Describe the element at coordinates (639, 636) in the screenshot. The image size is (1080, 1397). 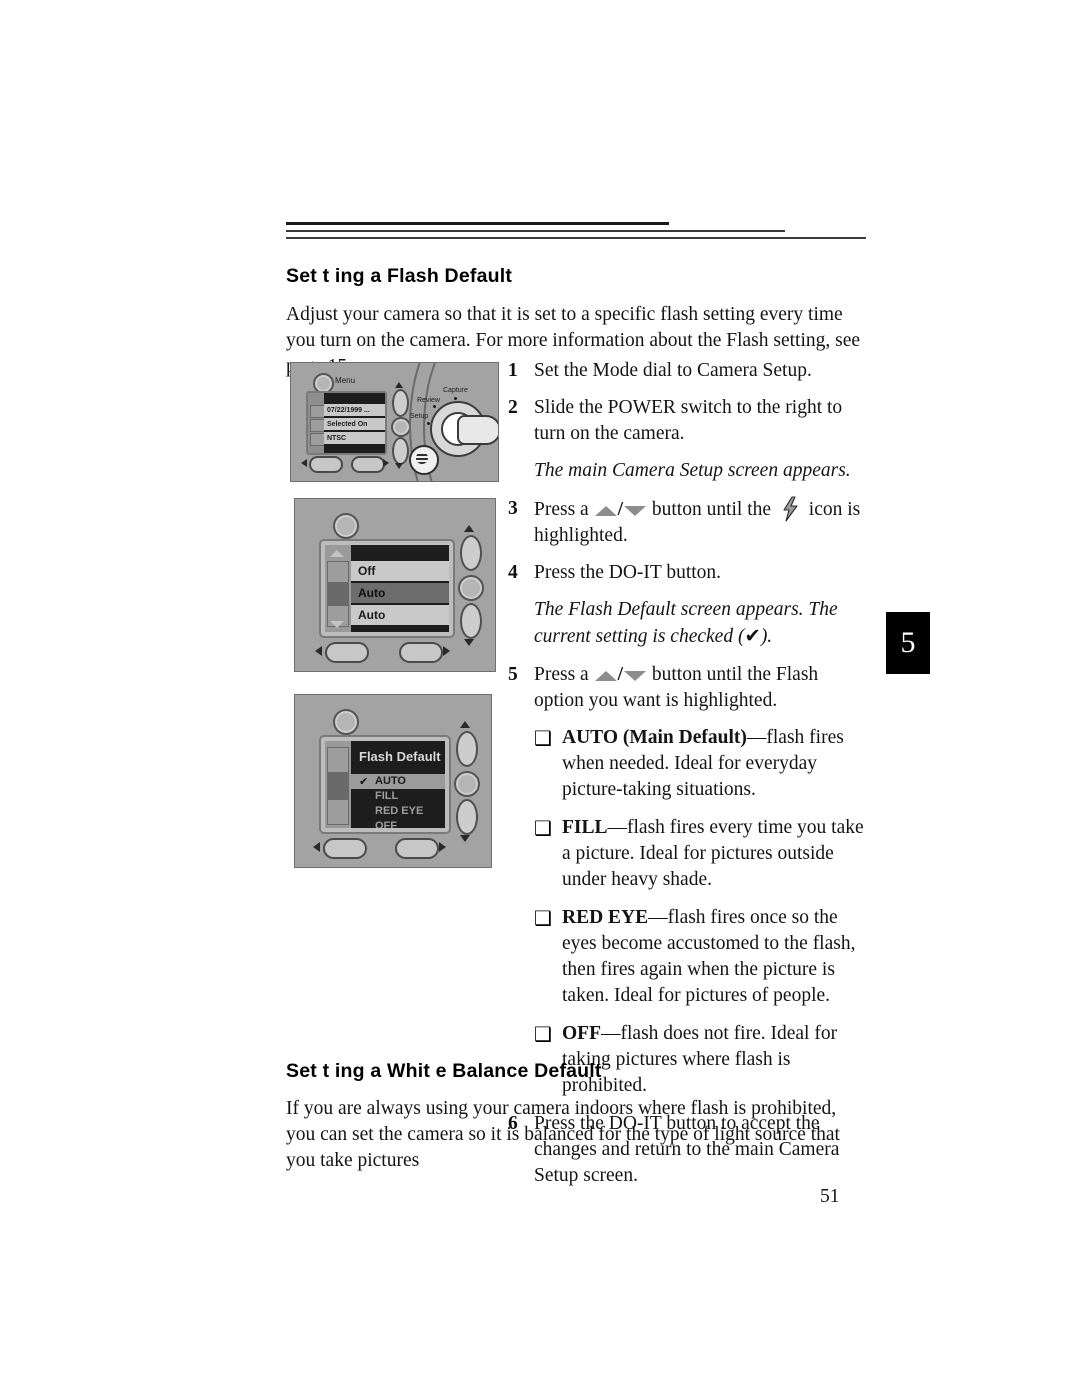
I see `note-line-2-pre: current setting is checked (` at that location.